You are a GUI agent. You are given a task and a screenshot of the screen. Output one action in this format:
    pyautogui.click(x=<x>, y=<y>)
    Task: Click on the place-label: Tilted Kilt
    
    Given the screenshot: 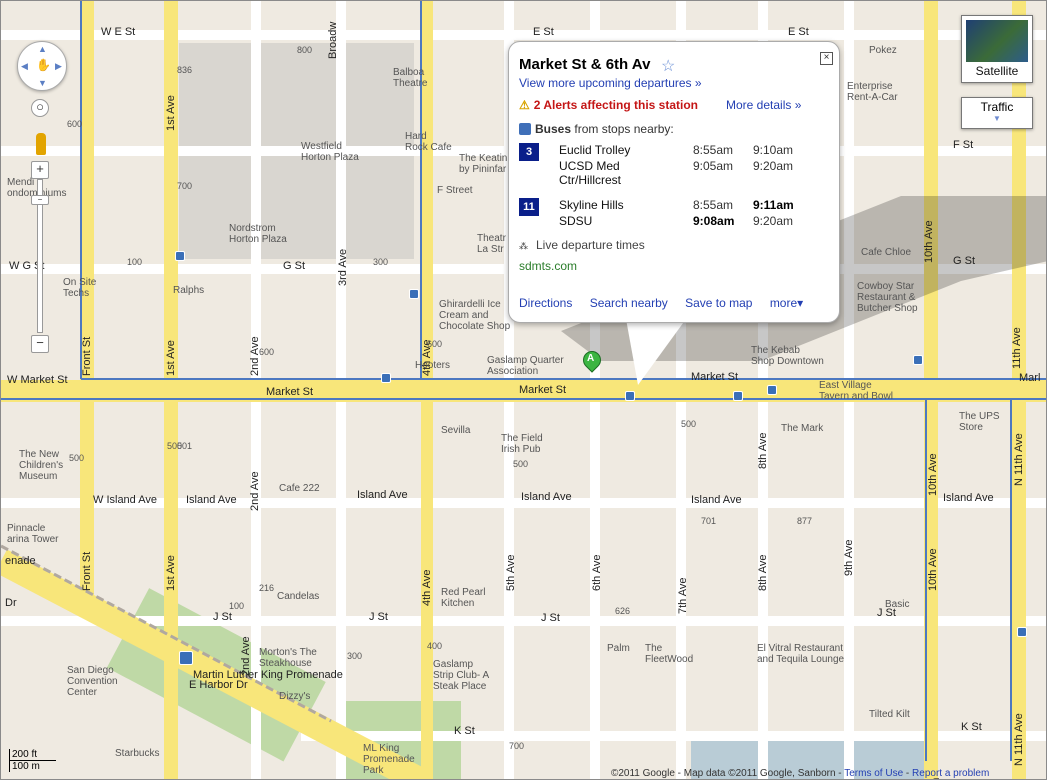 What is the action you would take?
    pyautogui.click(x=889, y=714)
    